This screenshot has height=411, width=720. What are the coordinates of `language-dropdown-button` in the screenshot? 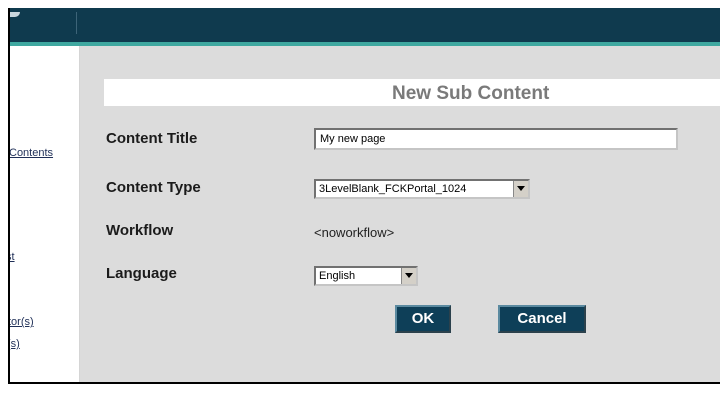 It's located at (408, 276).